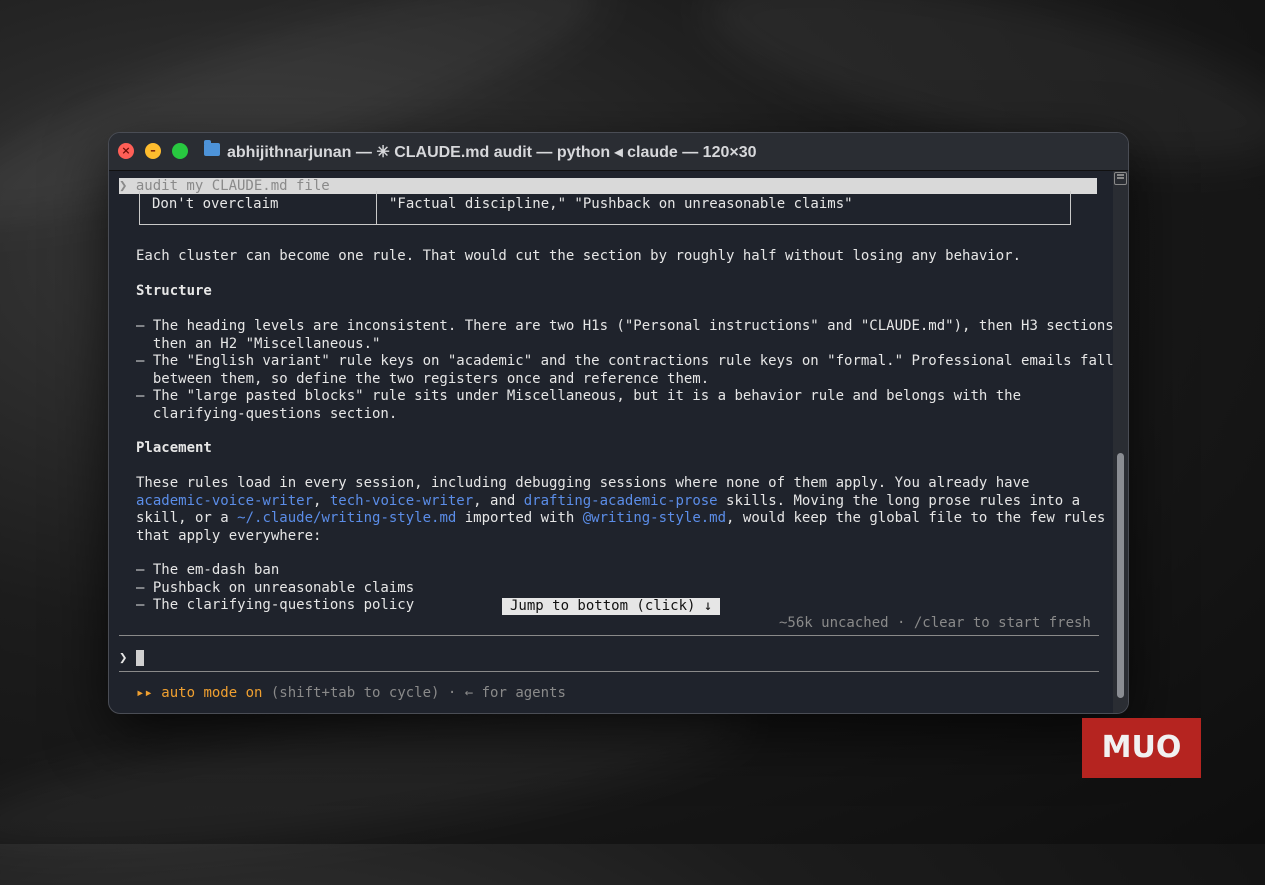 The height and width of the screenshot is (885, 1265). Describe the element at coordinates (346, 518) in the screenshot. I see `file-path-link: ~/.claude/writing-style.md` at that location.